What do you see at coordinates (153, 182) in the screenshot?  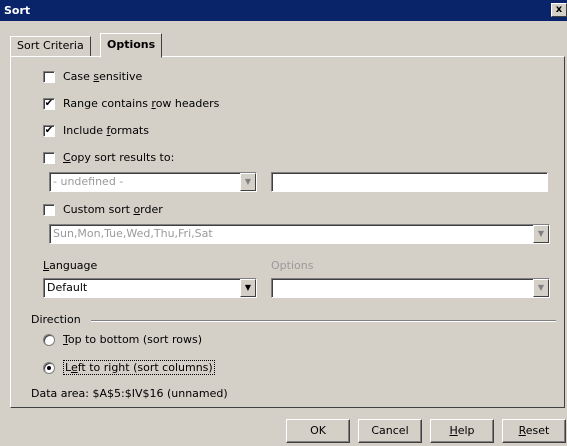 I see `copy-target-select: - undefined - ▼` at bounding box center [153, 182].